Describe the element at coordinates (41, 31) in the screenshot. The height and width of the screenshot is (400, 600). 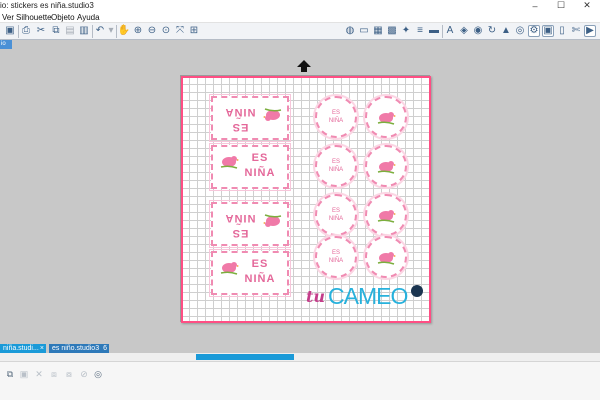
I see `cut-icon: ✂` at that location.